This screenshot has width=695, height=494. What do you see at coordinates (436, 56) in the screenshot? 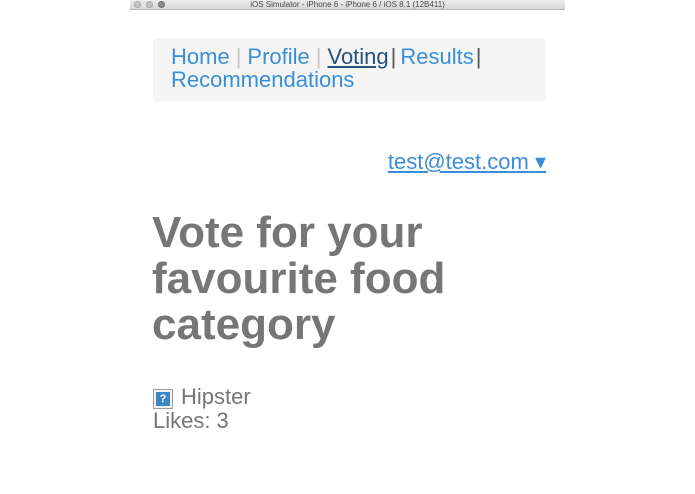
I see `nav-link-results: Results` at bounding box center [436, 56].